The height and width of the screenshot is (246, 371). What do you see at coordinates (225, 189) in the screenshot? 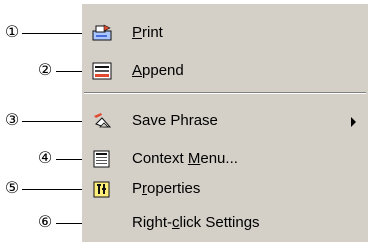
I see `menu-item-properties: Properties` at bounding box center [225, 189].